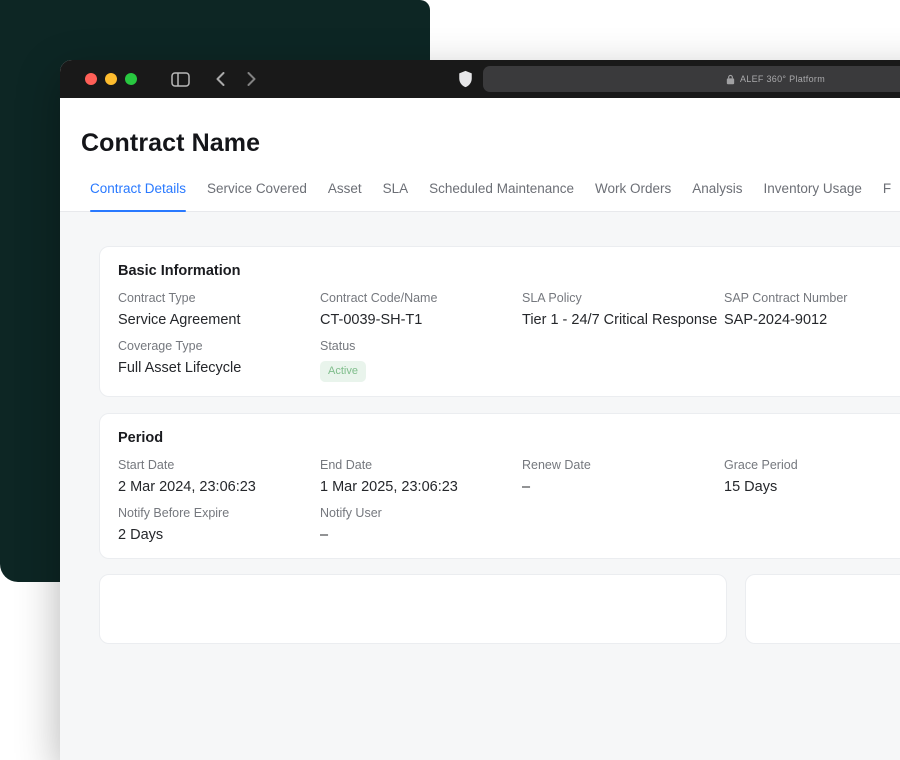 The height and width of the screenshot is (760, 900). I want to click on close-window-button, so click(91, 79).